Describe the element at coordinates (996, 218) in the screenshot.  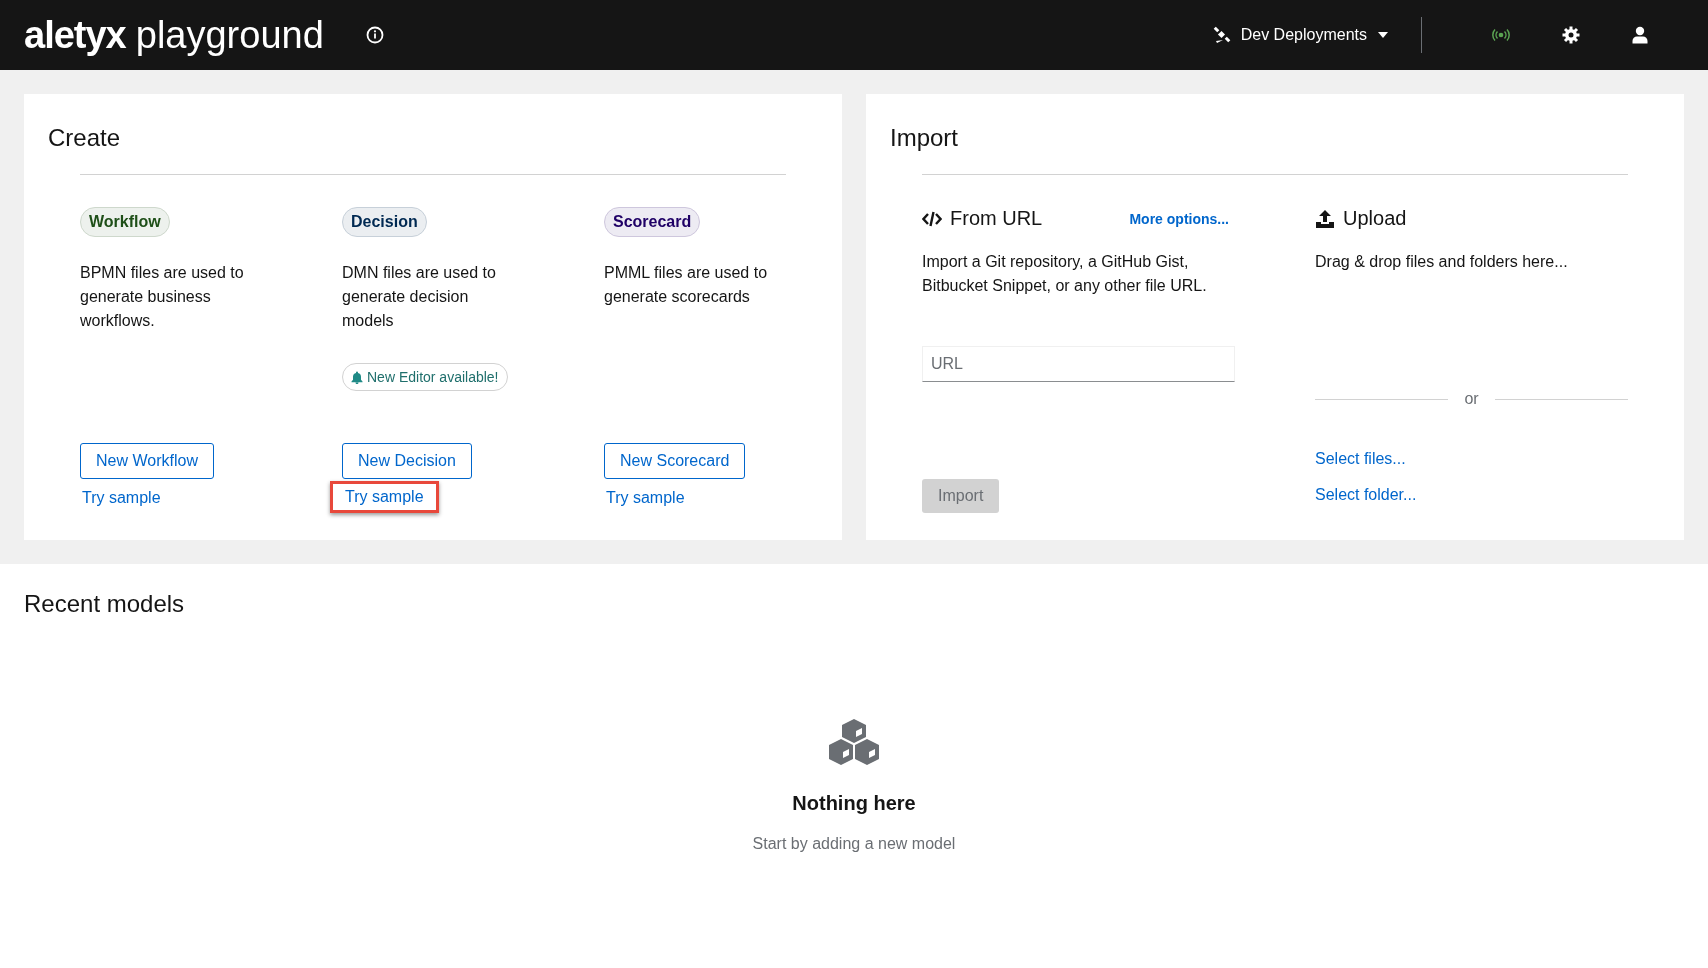
I see `section-title: From URL` at that location.